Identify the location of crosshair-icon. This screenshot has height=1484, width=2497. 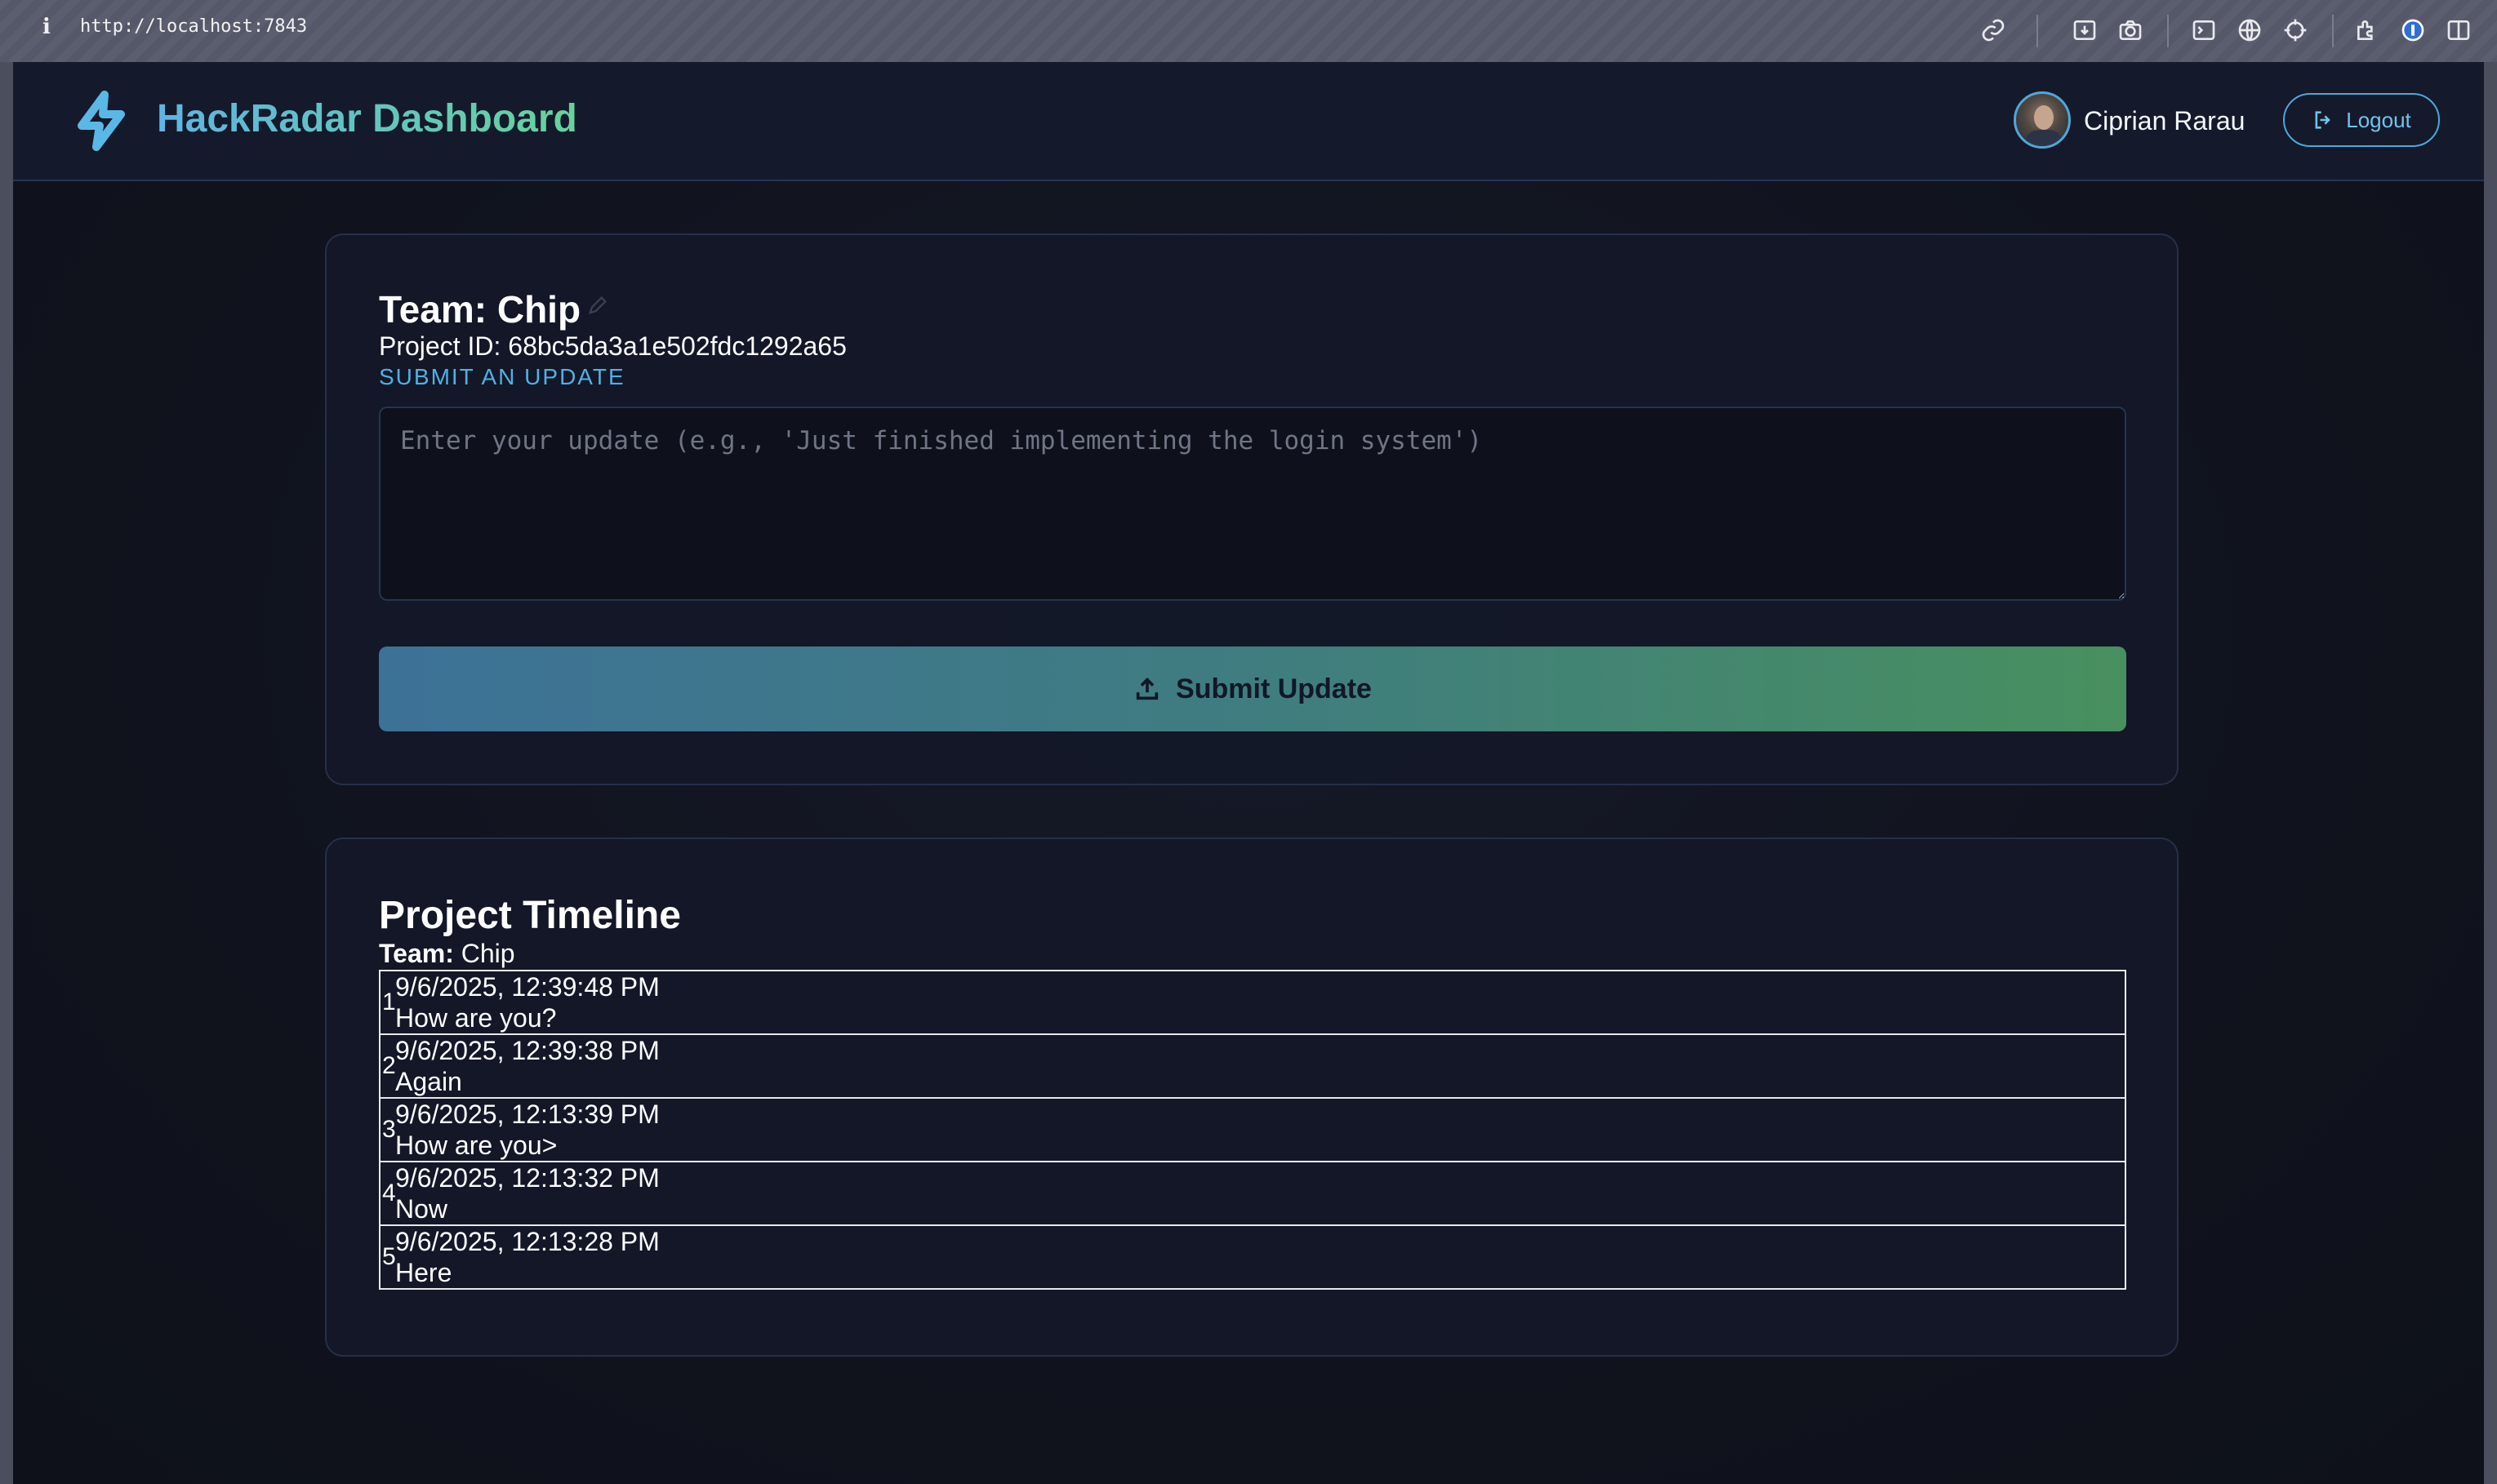
(2295, 30).